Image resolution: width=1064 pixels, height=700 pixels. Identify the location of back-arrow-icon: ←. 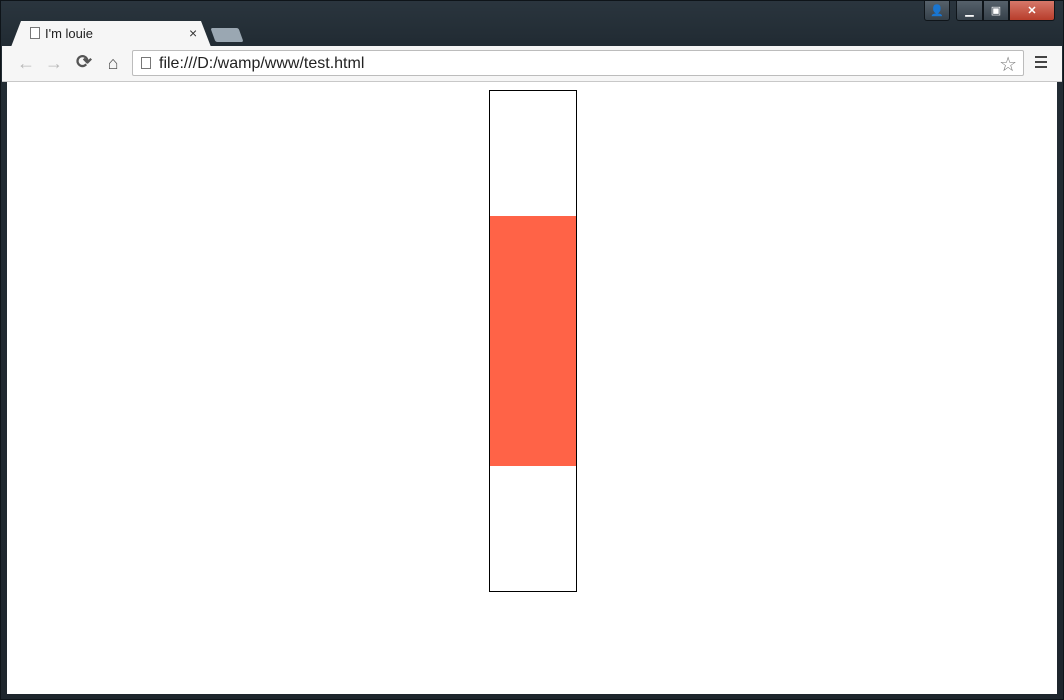
(26, 63).